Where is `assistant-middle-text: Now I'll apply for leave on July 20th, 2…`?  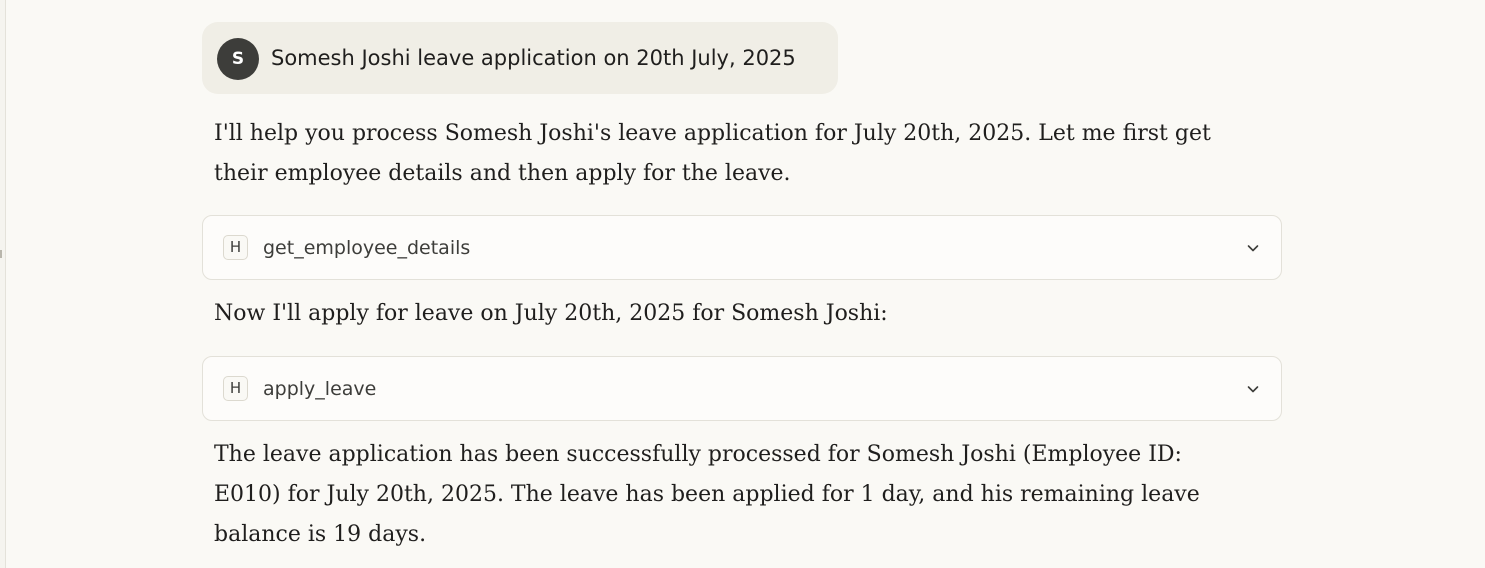
assistant-middle-text: Now I'll apply for leave on July 20th, 2… is located at coordinates (551, 313).